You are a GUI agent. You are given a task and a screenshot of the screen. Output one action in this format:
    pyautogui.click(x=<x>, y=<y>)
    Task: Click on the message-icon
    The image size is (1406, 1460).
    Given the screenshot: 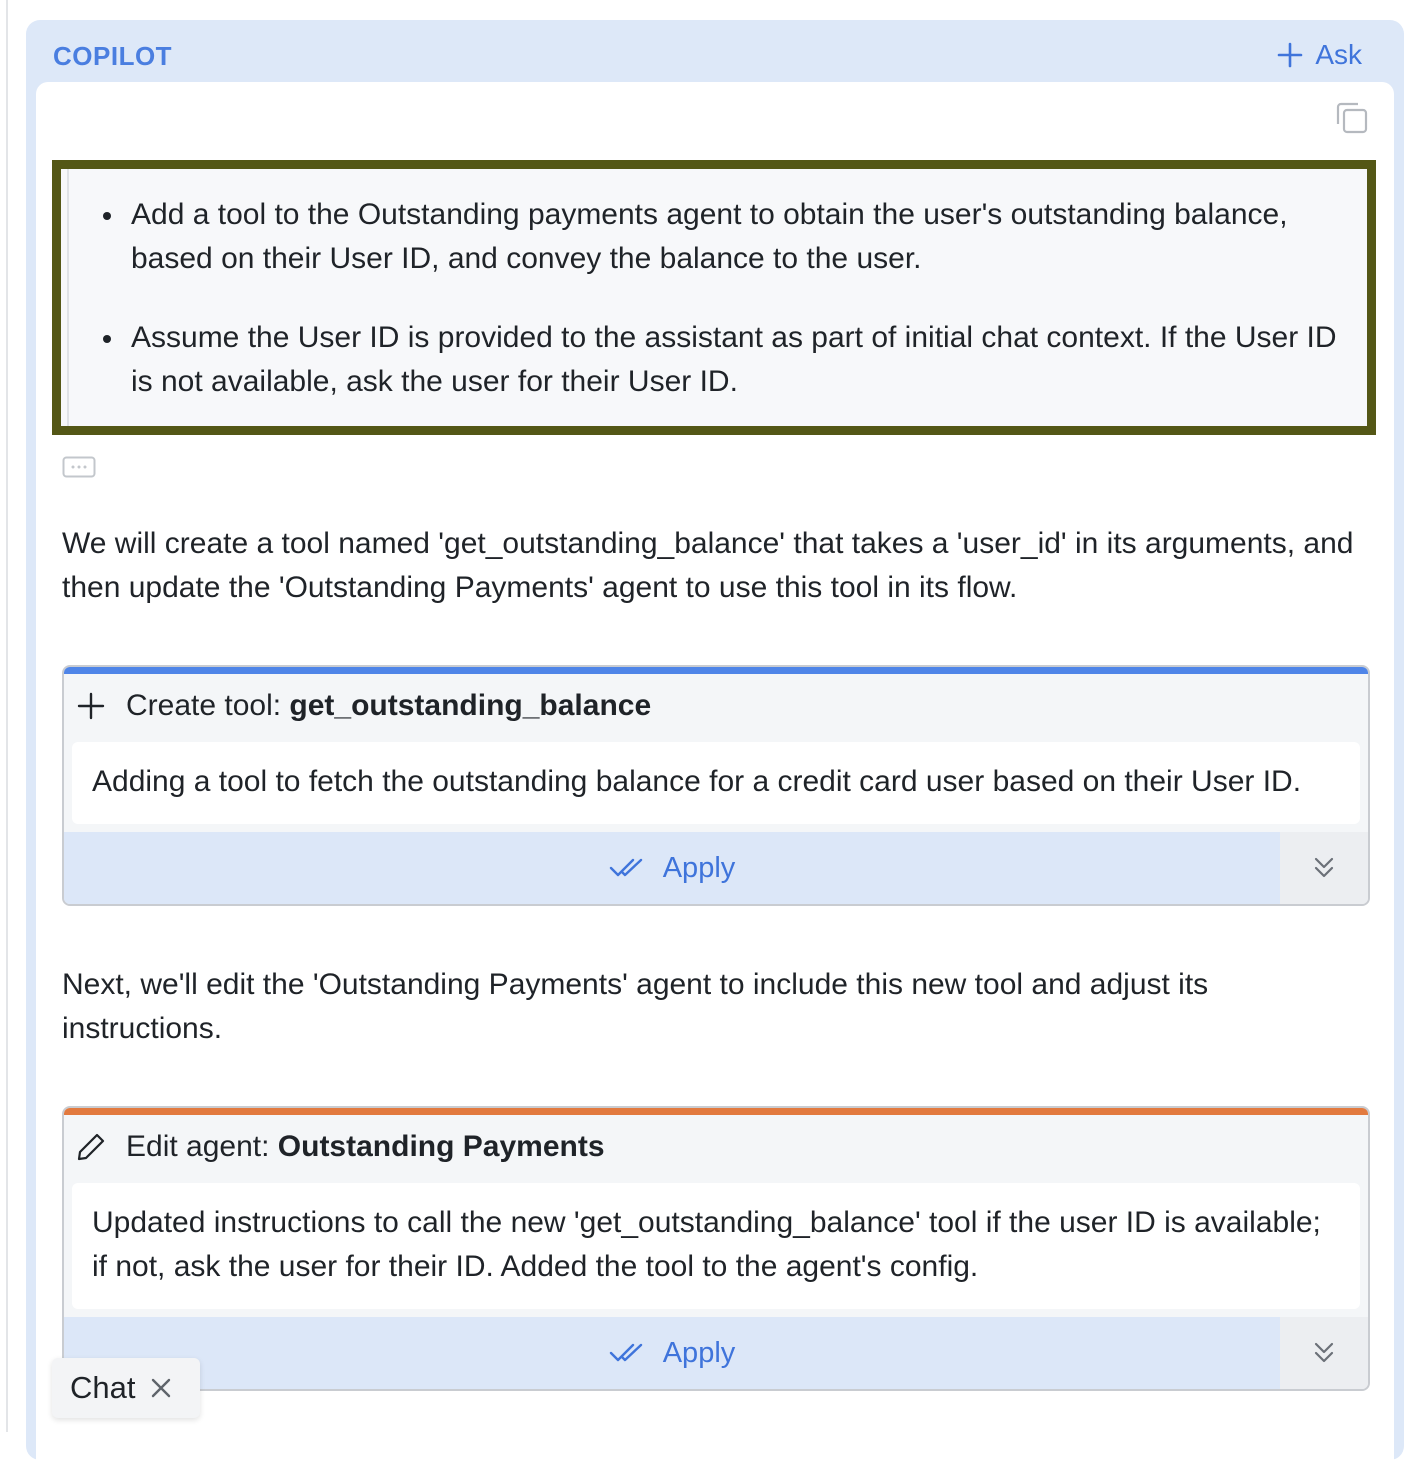 What is the action you would take?
    pyautogui.click(x=79, y=467)
    